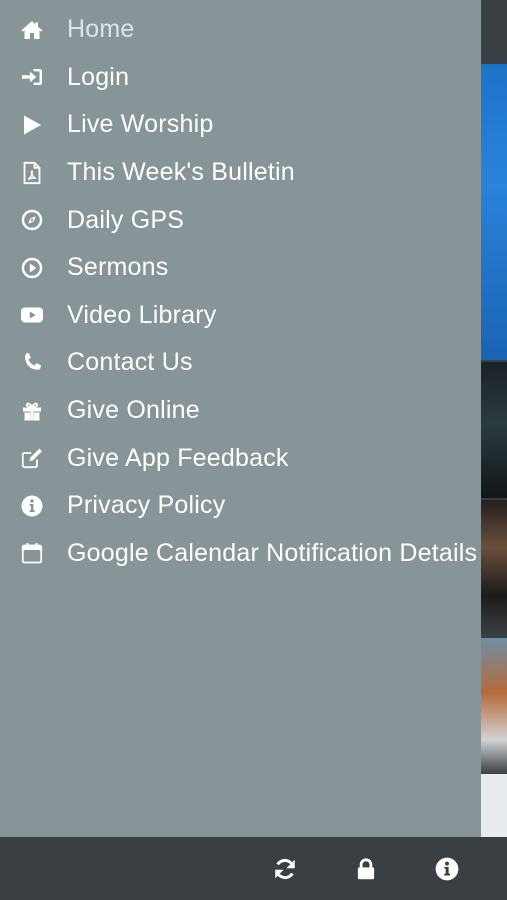 Image resolution: width=507 pixels, height=900 pixels. What do you see at coordinates (32, 173) in the screenshot?
I see `pdf-file-icon` at bounding box center [32, 173].